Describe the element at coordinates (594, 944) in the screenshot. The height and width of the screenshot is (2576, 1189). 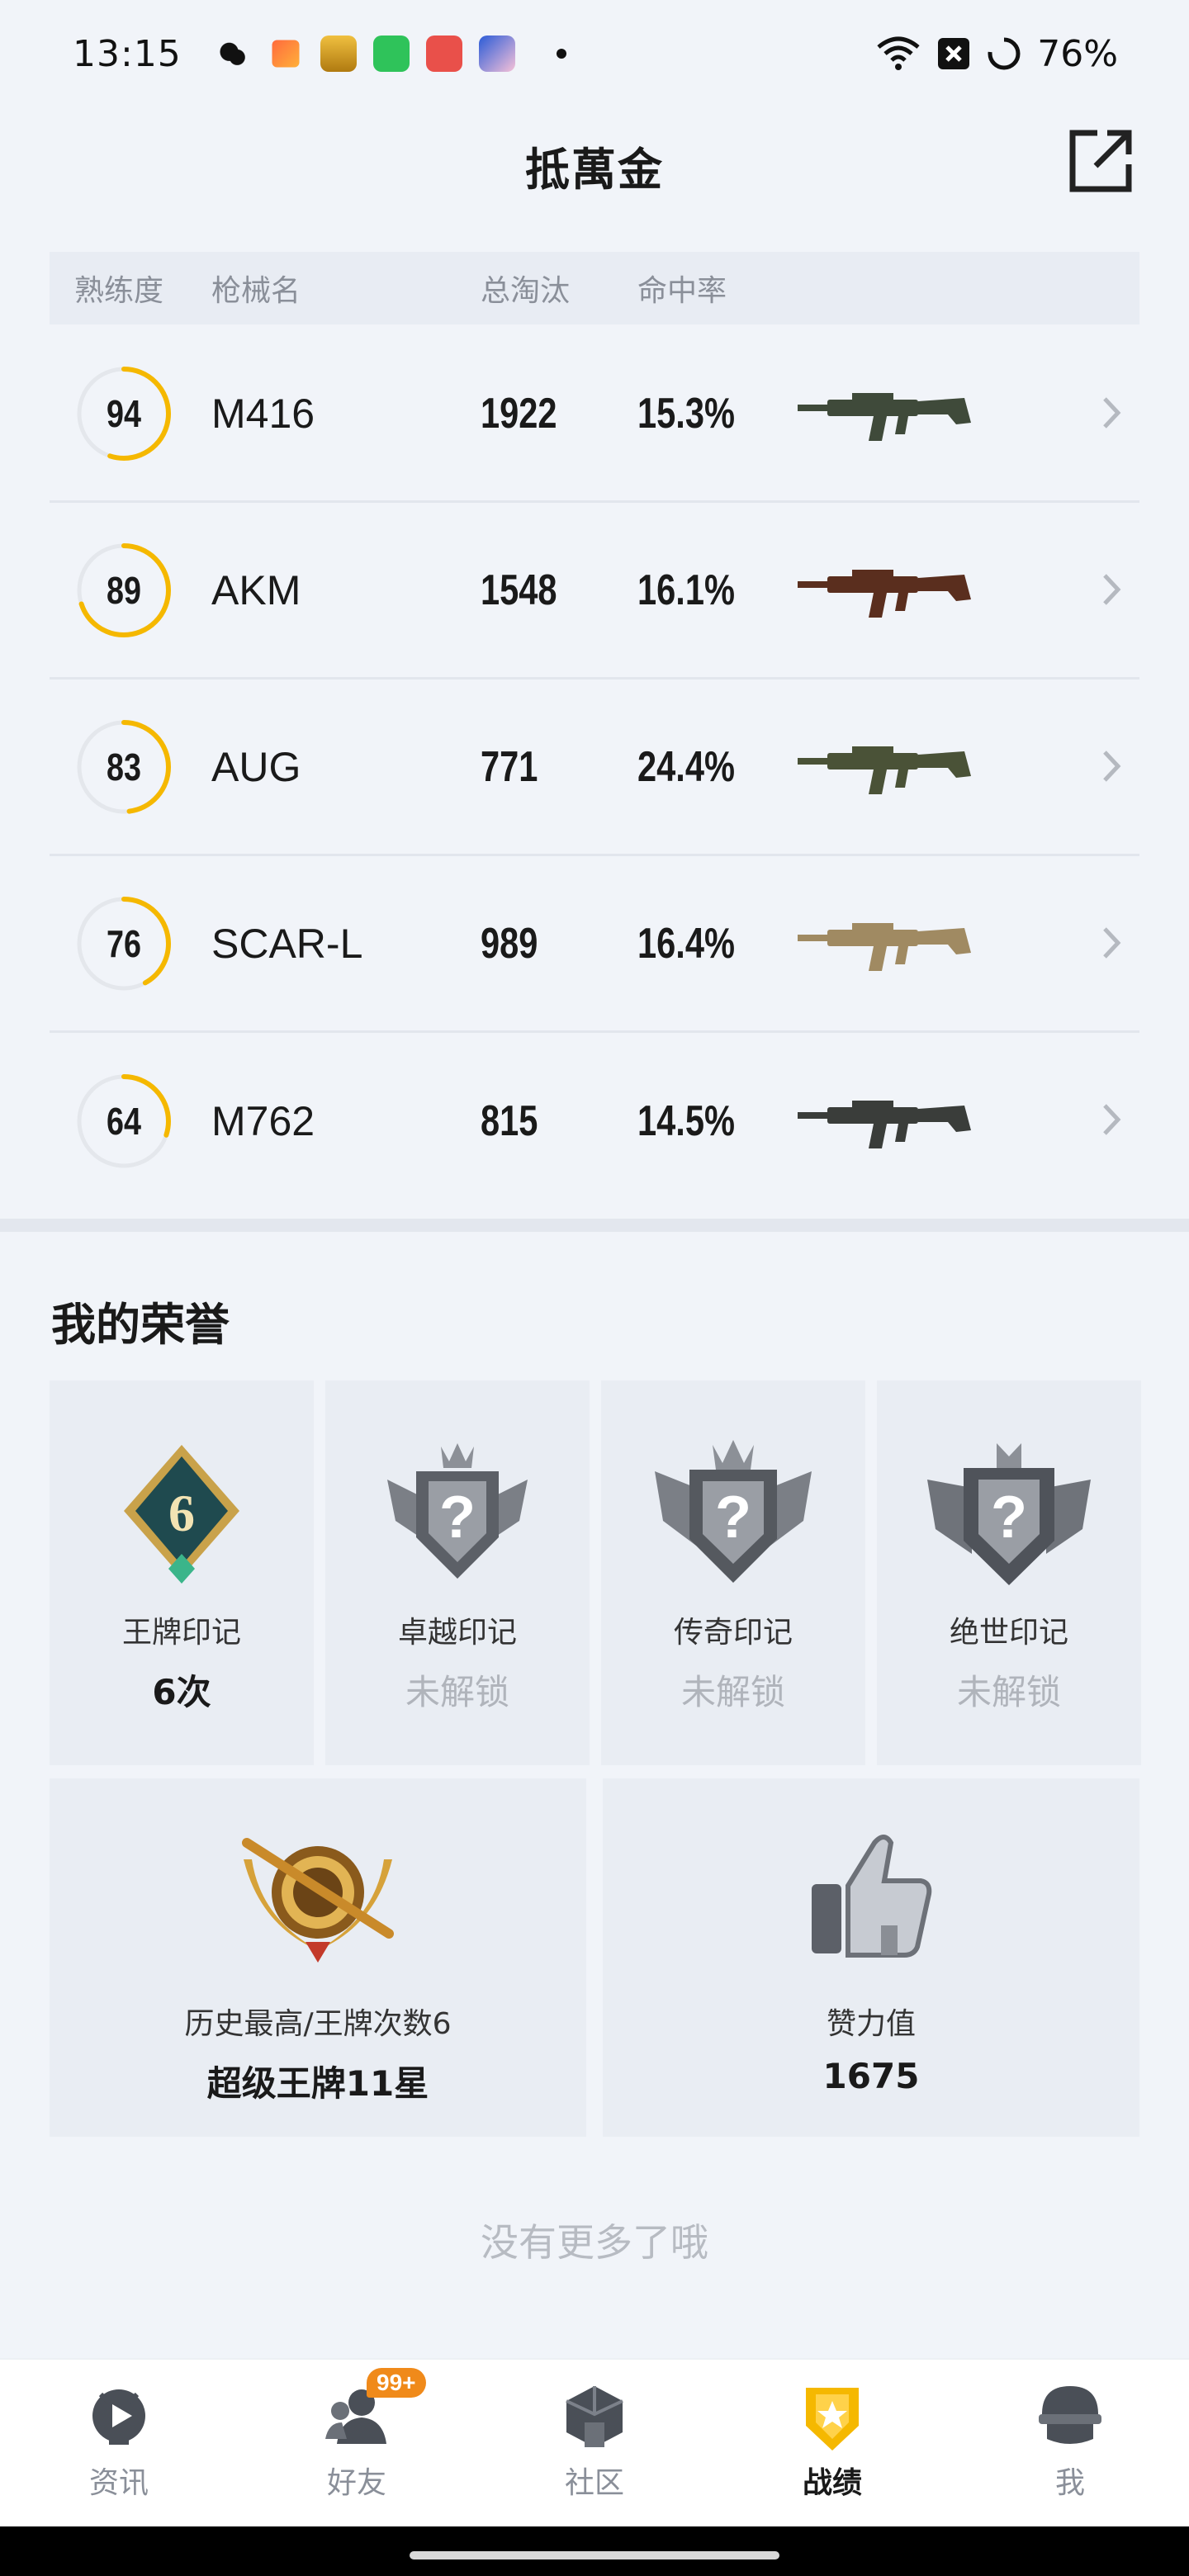
I see `weapon-row: 76 SCAR-L 989 16.4%` at that location.